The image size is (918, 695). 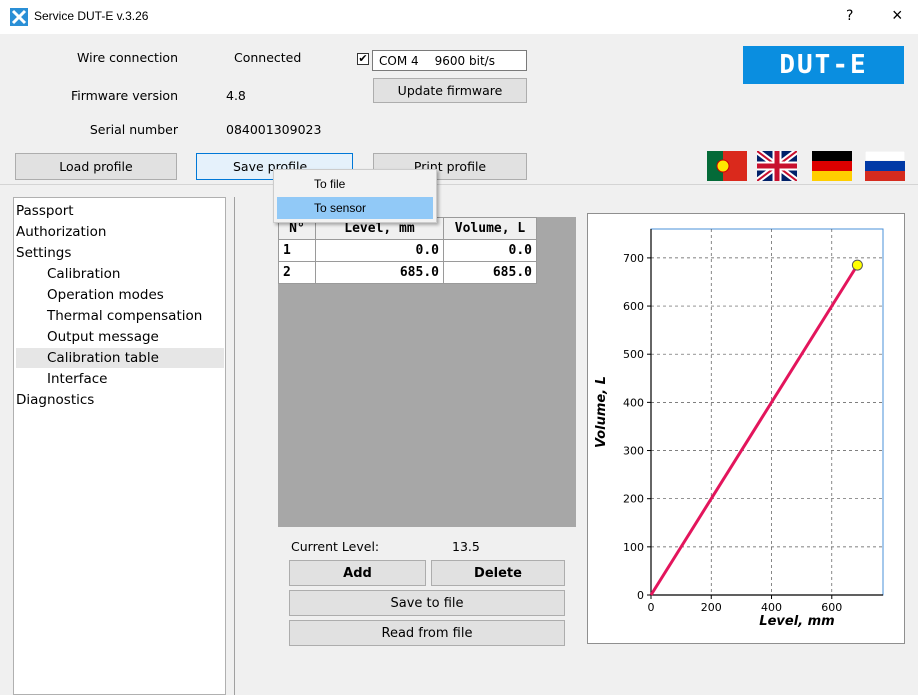 What do you see at coordinates (124, 95) in the screenshot?
I see `firmware-version-label: Firmware version` at bounding box center [124, 95].